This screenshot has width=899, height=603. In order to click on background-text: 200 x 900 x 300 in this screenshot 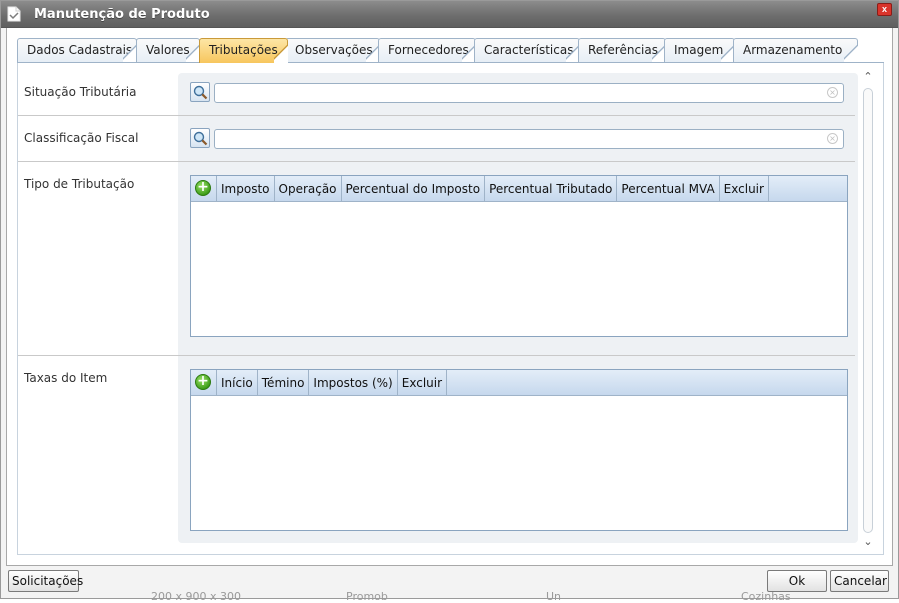, I will do `click(196, 596)`.